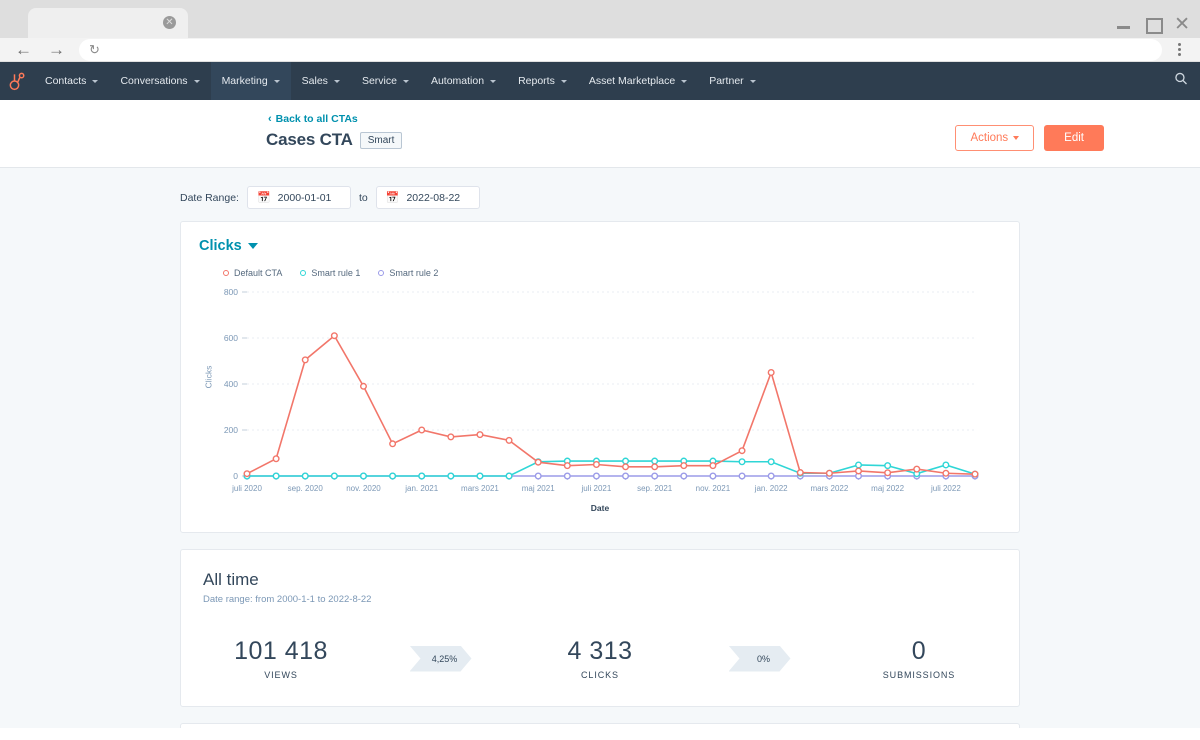  I want to click on edit-button: Edit, so click(1074, 138).